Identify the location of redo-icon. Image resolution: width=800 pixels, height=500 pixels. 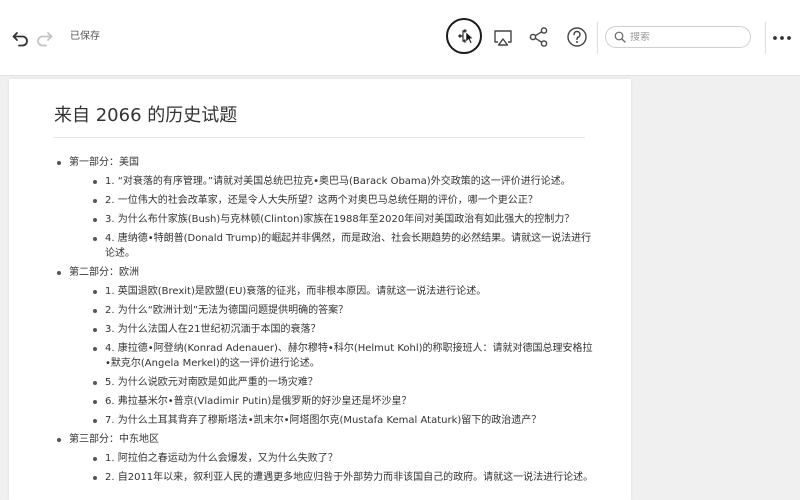
(44, 38).